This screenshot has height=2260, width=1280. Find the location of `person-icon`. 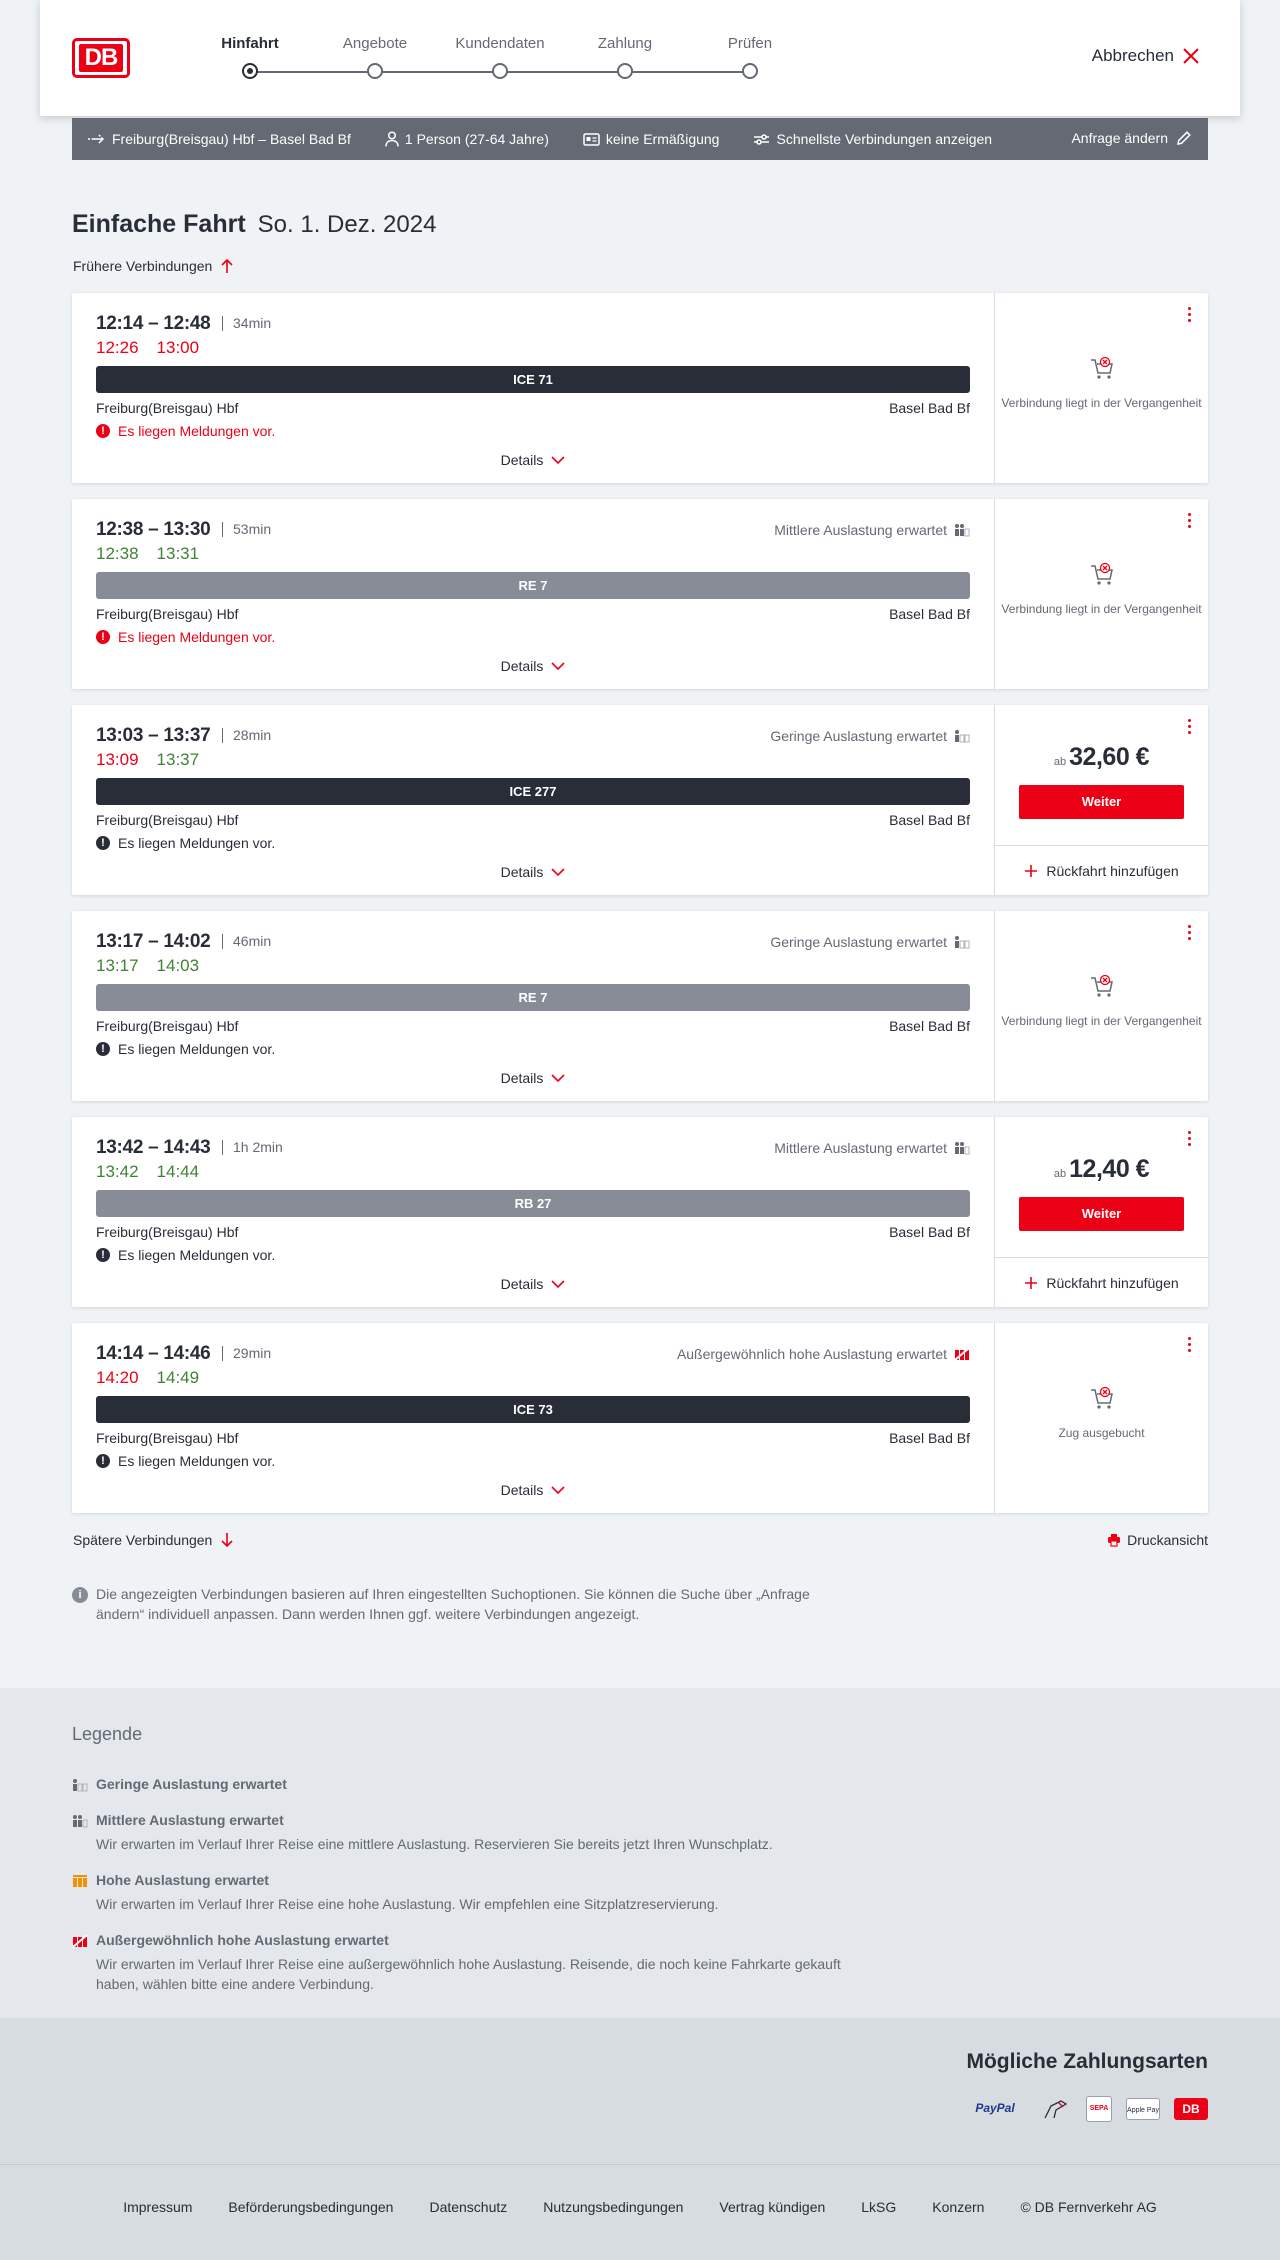

person-icon is located at coordinates (392, 139).